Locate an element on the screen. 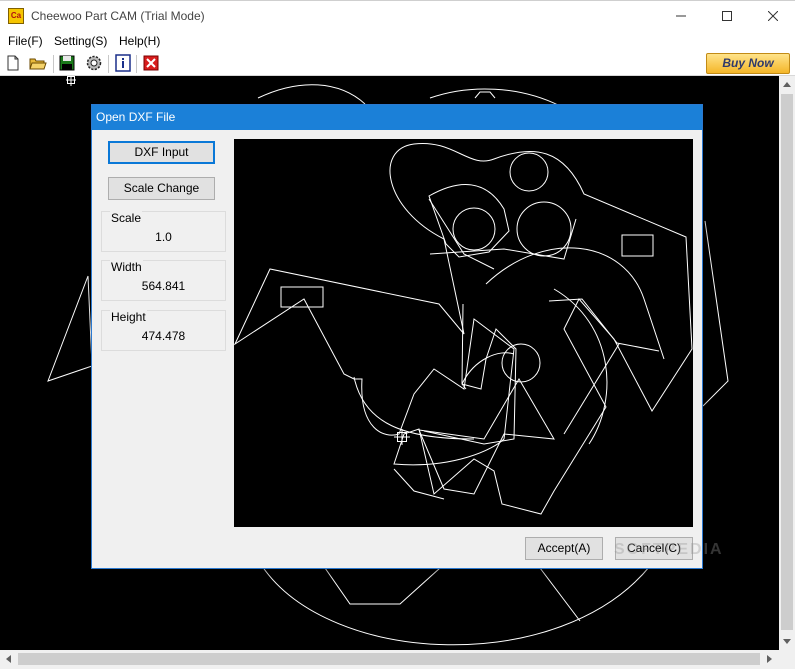 This screenshot has height=669, width=795. scale-group: Scale 1.0 is located at coordinates (163, 231).